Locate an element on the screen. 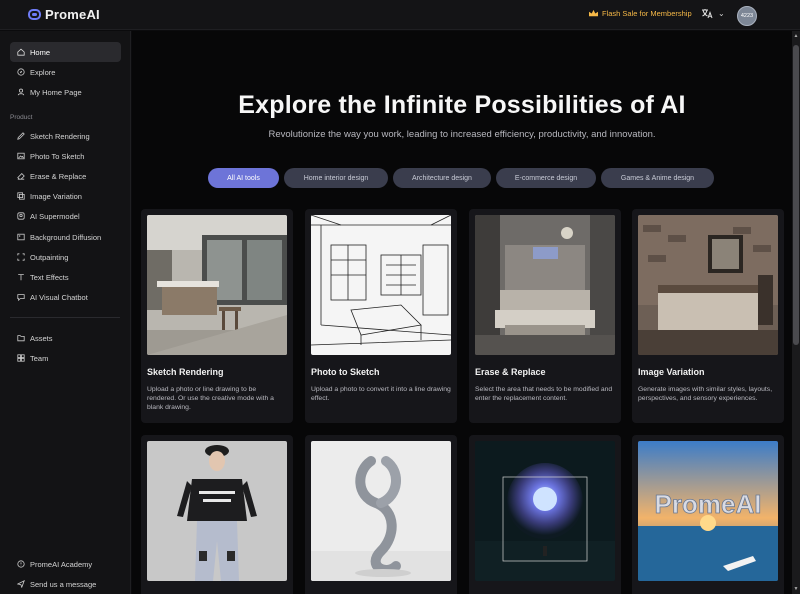 The width and height of the screenshot is (800, 594). card-title: Image Variation is located at coordinates (671, 372).